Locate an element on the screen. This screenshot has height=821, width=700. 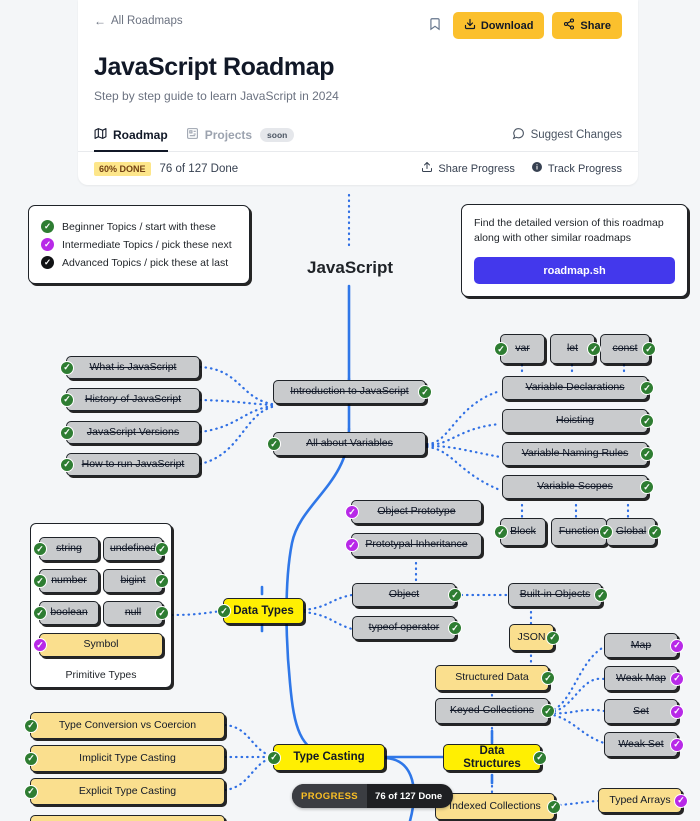
node-what-is-javascript: ✓ What is JavaScript is located at coordinates (130, 367).